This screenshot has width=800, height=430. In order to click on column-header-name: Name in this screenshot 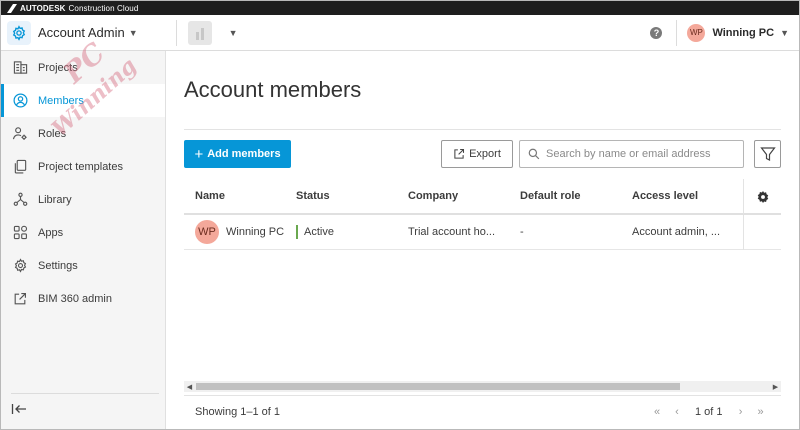, I will do `click(240, 196)`.